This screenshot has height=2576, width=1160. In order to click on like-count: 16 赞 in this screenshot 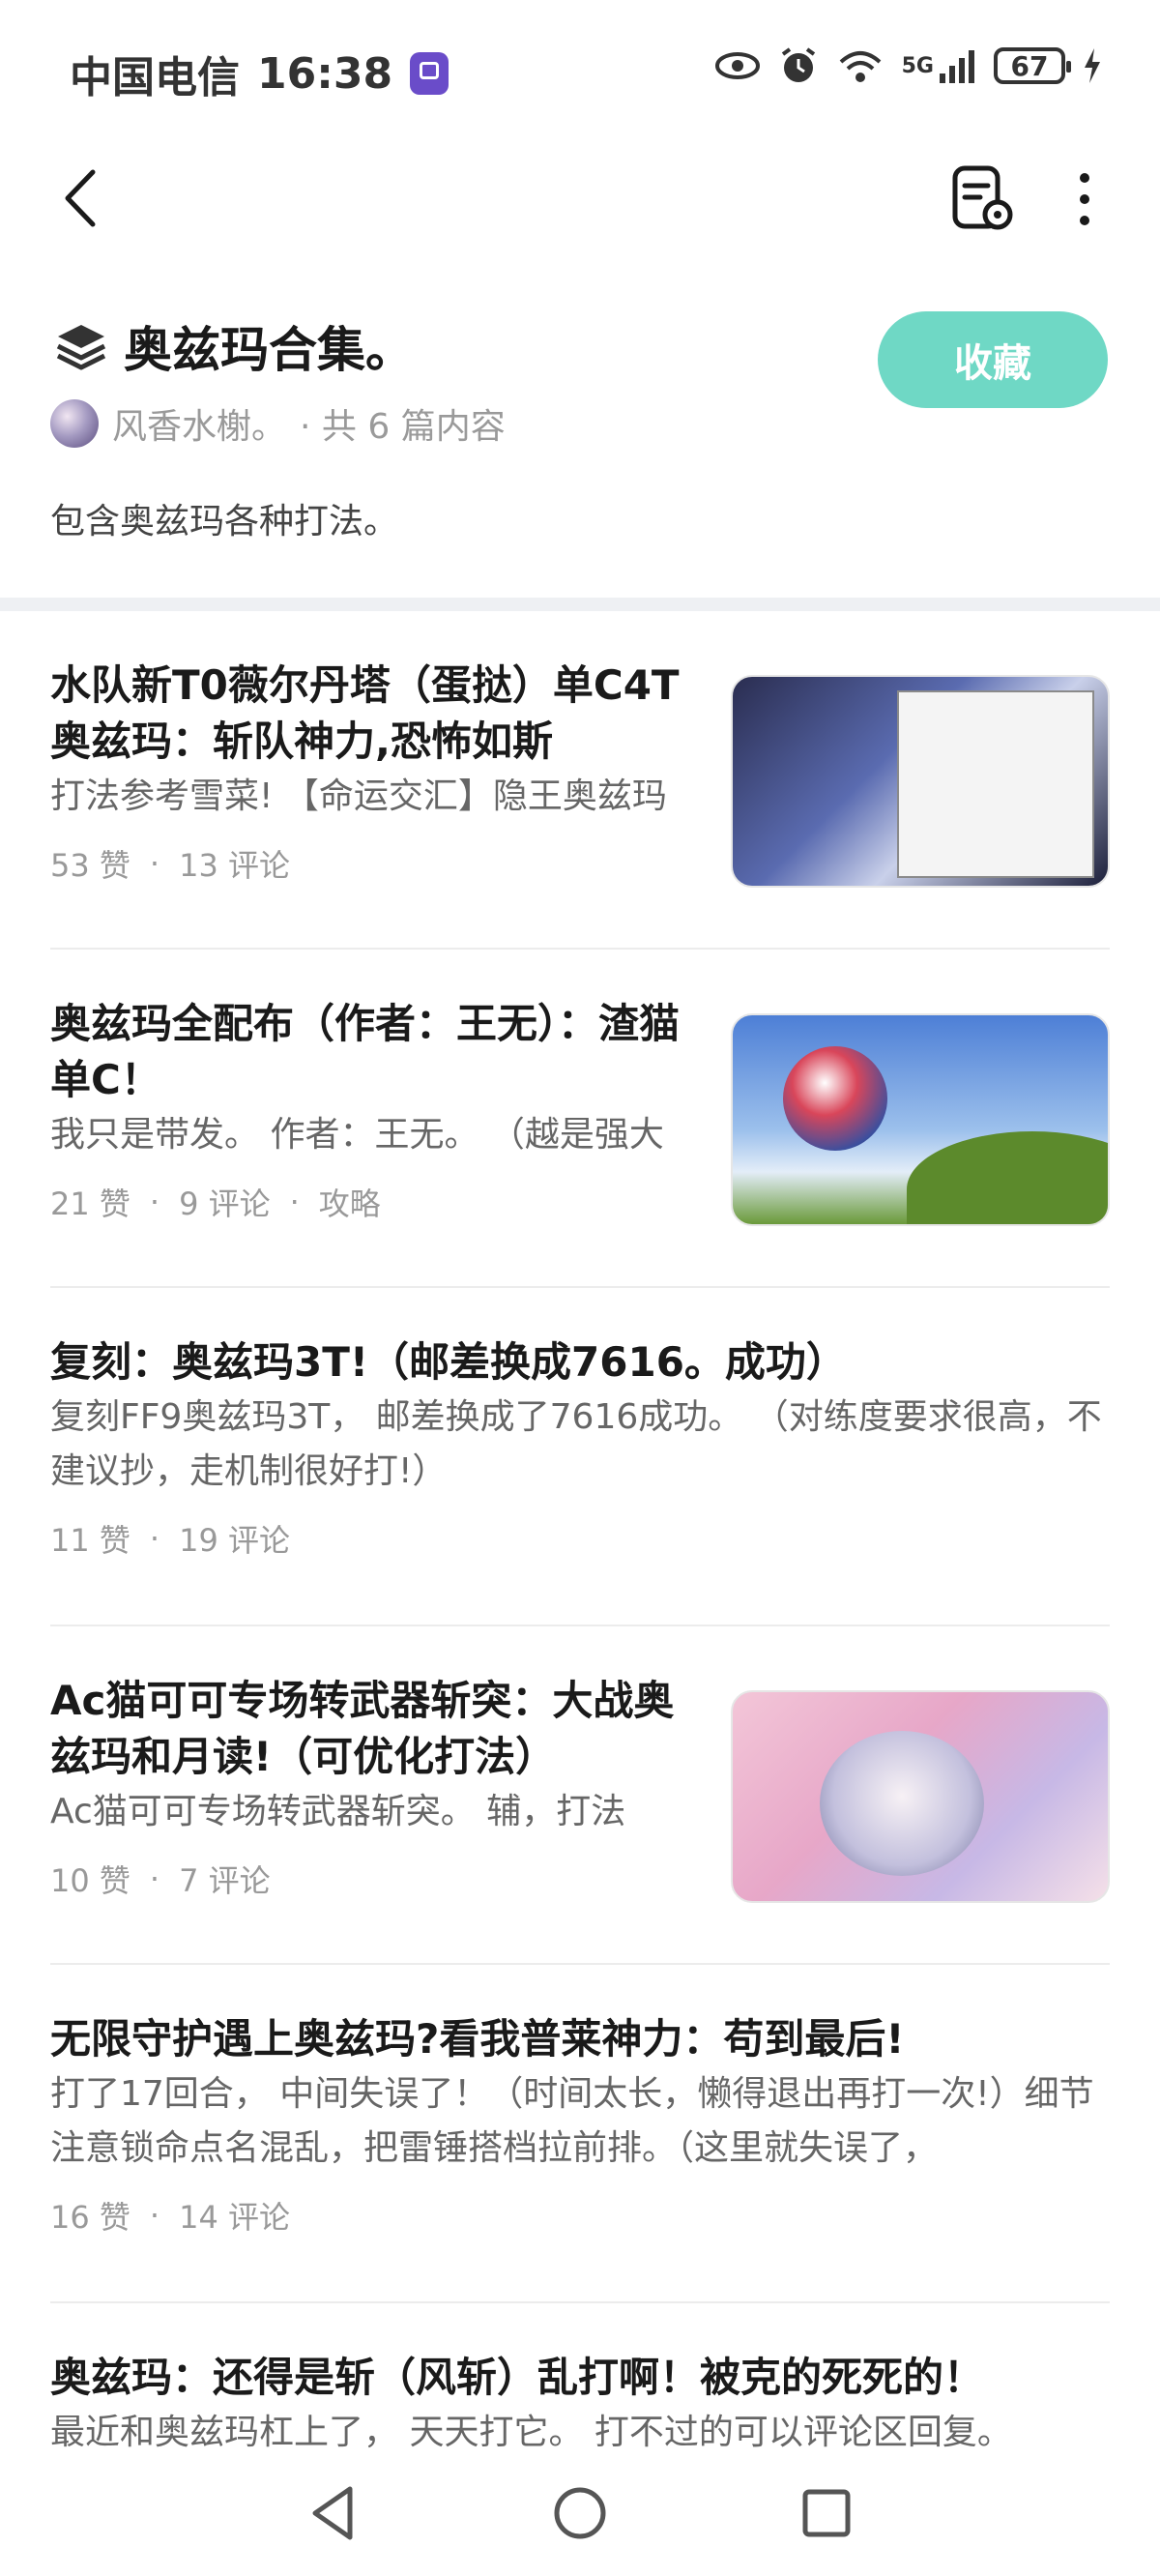, I will do `click(90, 2217)`.